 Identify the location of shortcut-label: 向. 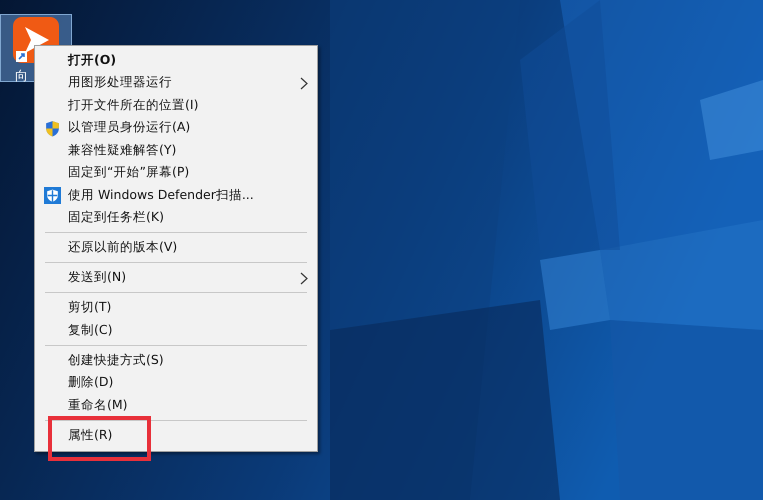
(21, 76).